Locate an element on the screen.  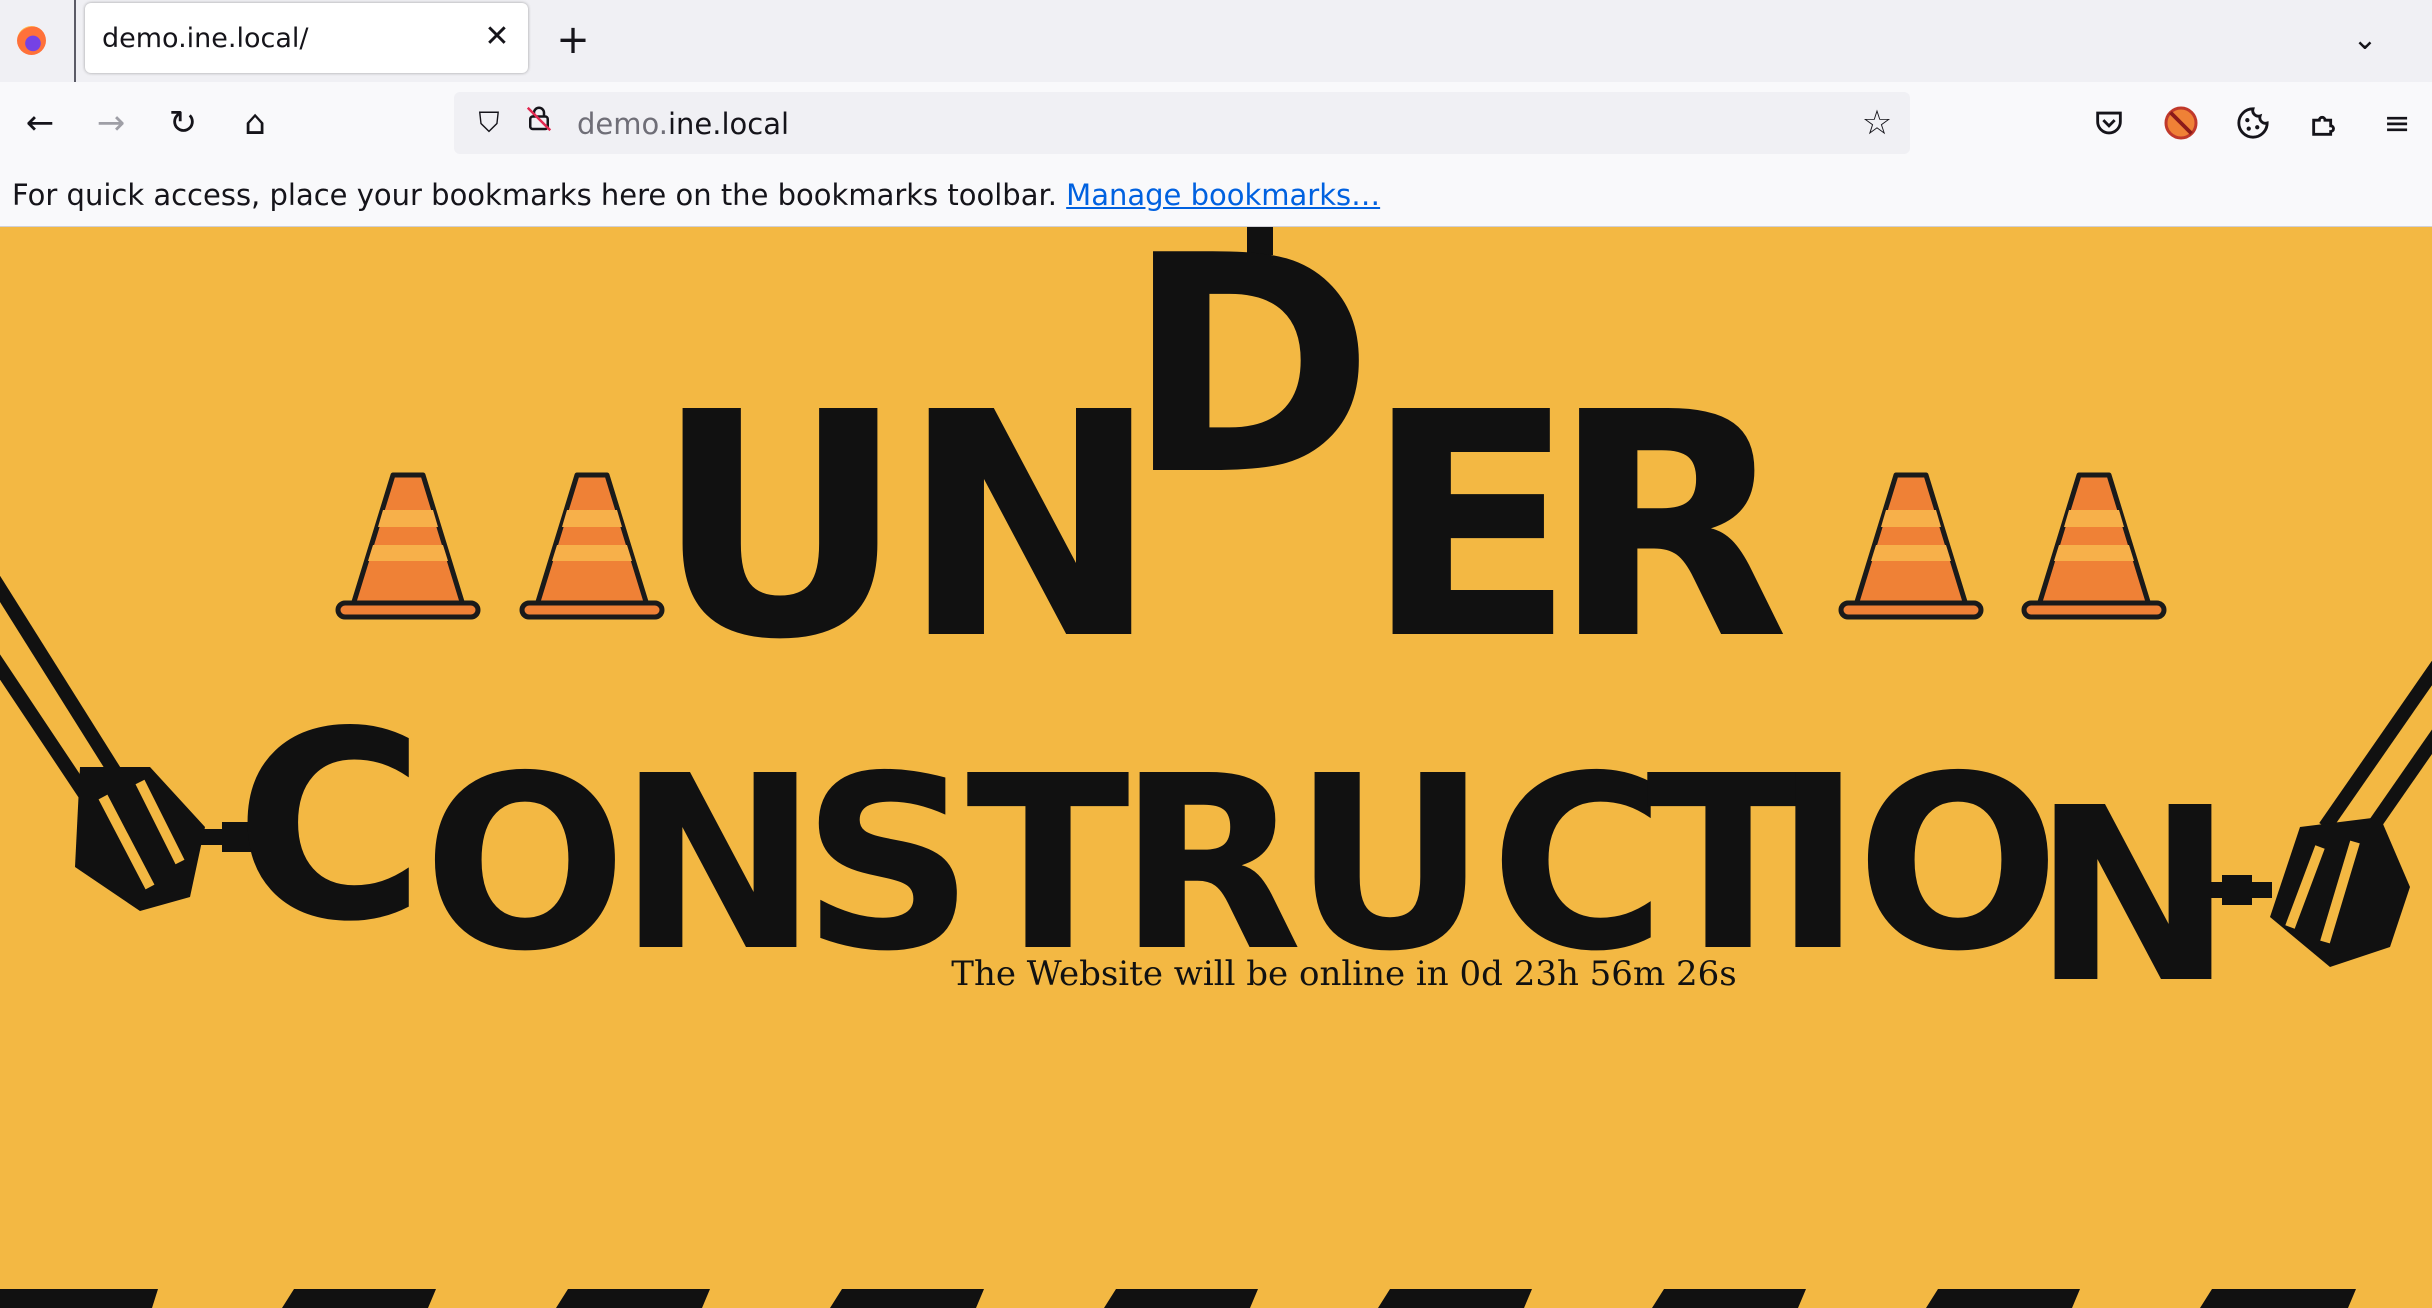
url-prefix: demo. is located at coordinates (622, 124).